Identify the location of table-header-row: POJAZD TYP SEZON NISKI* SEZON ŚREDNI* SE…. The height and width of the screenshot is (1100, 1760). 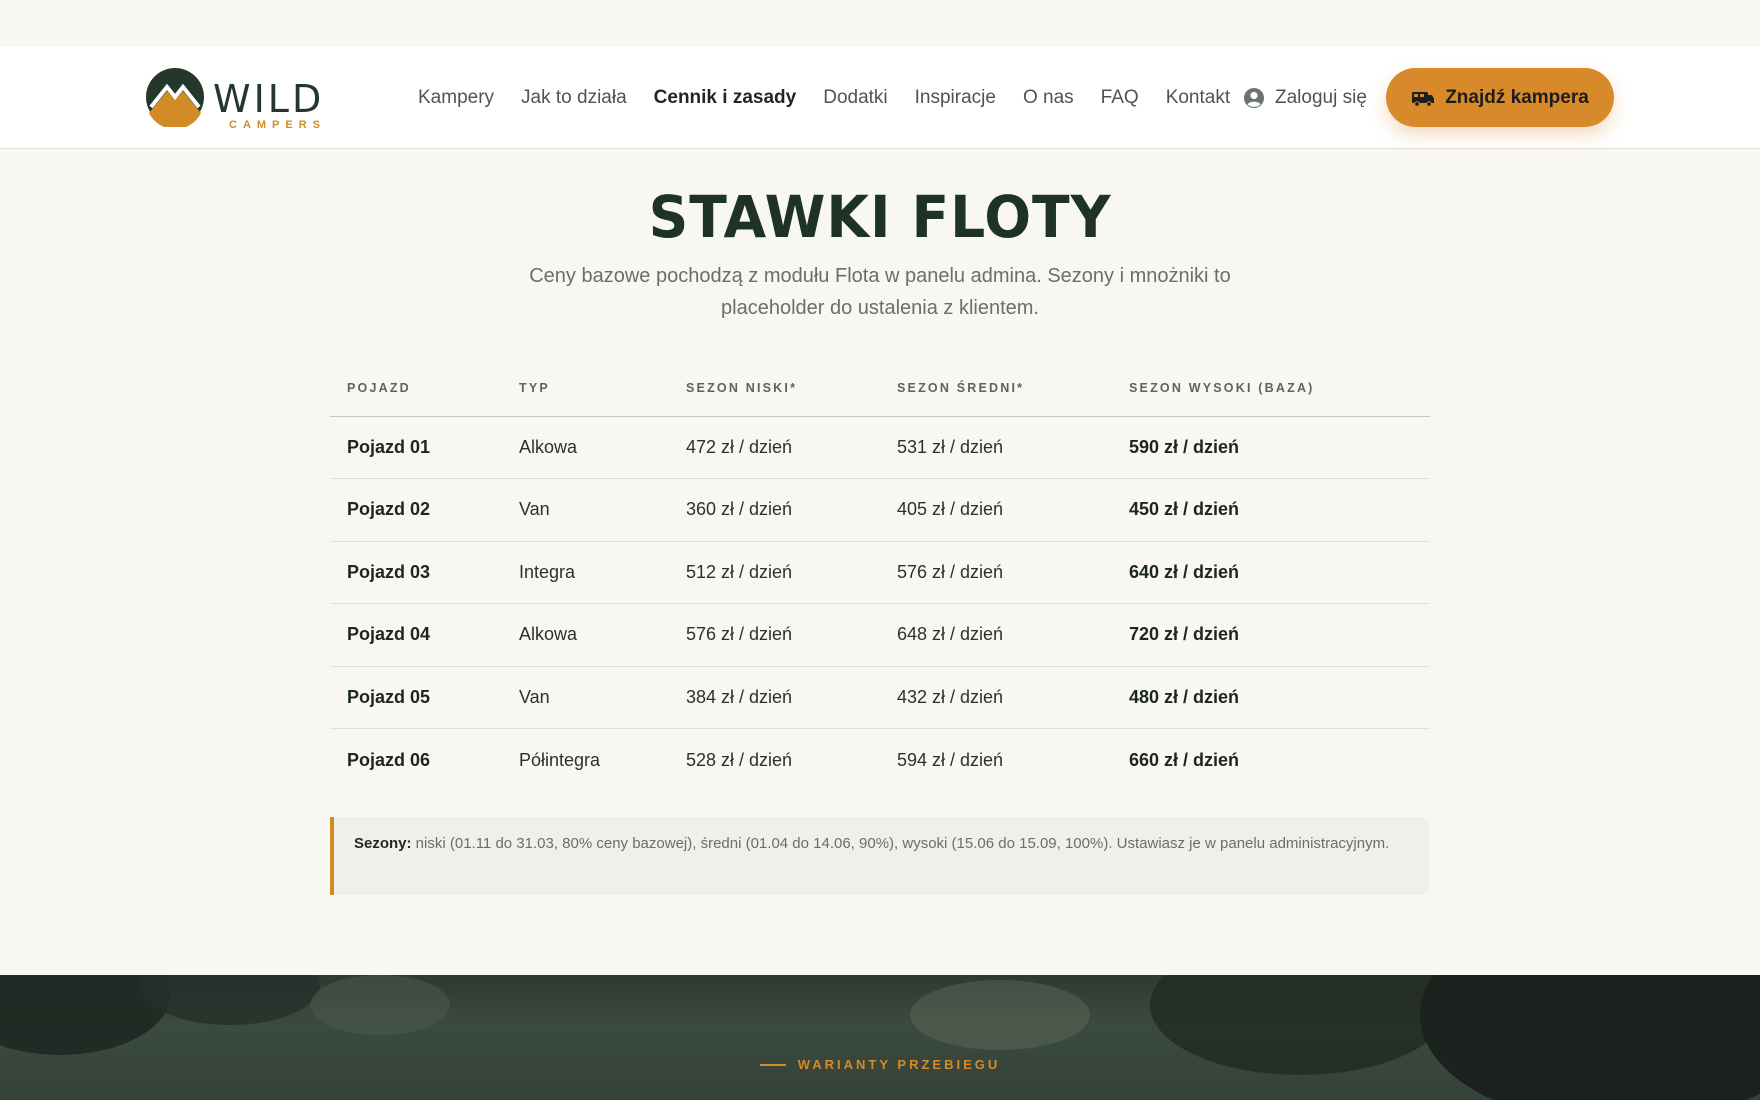
(880, 388).